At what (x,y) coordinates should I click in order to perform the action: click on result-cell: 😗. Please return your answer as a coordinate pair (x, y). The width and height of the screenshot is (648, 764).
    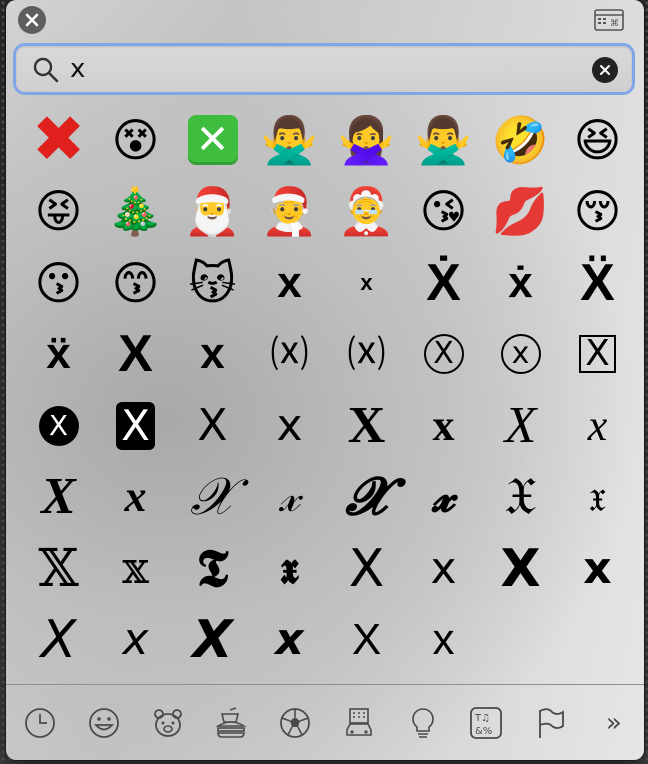
    Looking at the image, I should click on (58, 283).